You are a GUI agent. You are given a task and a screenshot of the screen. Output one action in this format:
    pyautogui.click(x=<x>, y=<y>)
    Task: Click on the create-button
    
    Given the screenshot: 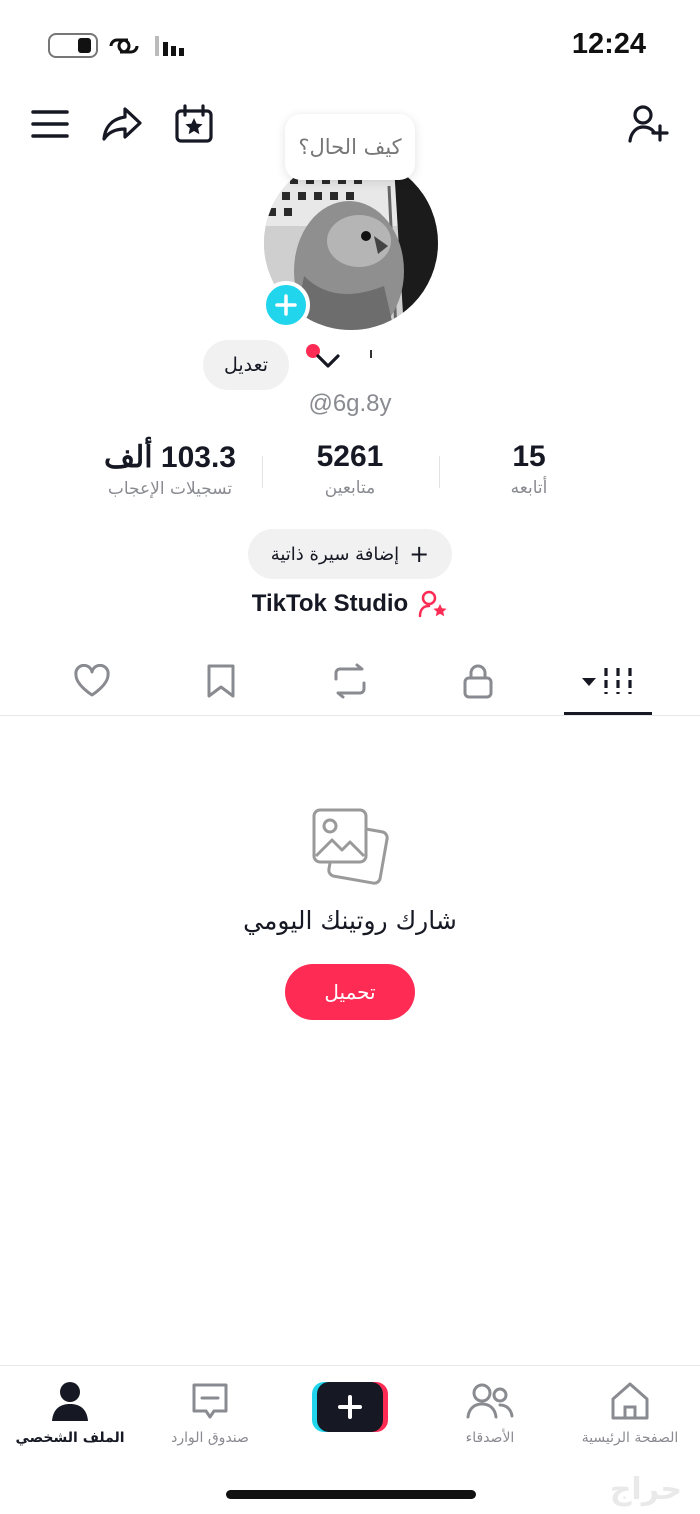 What is the action you would take?
    pyautogui.click(x=350, y=1407)
    